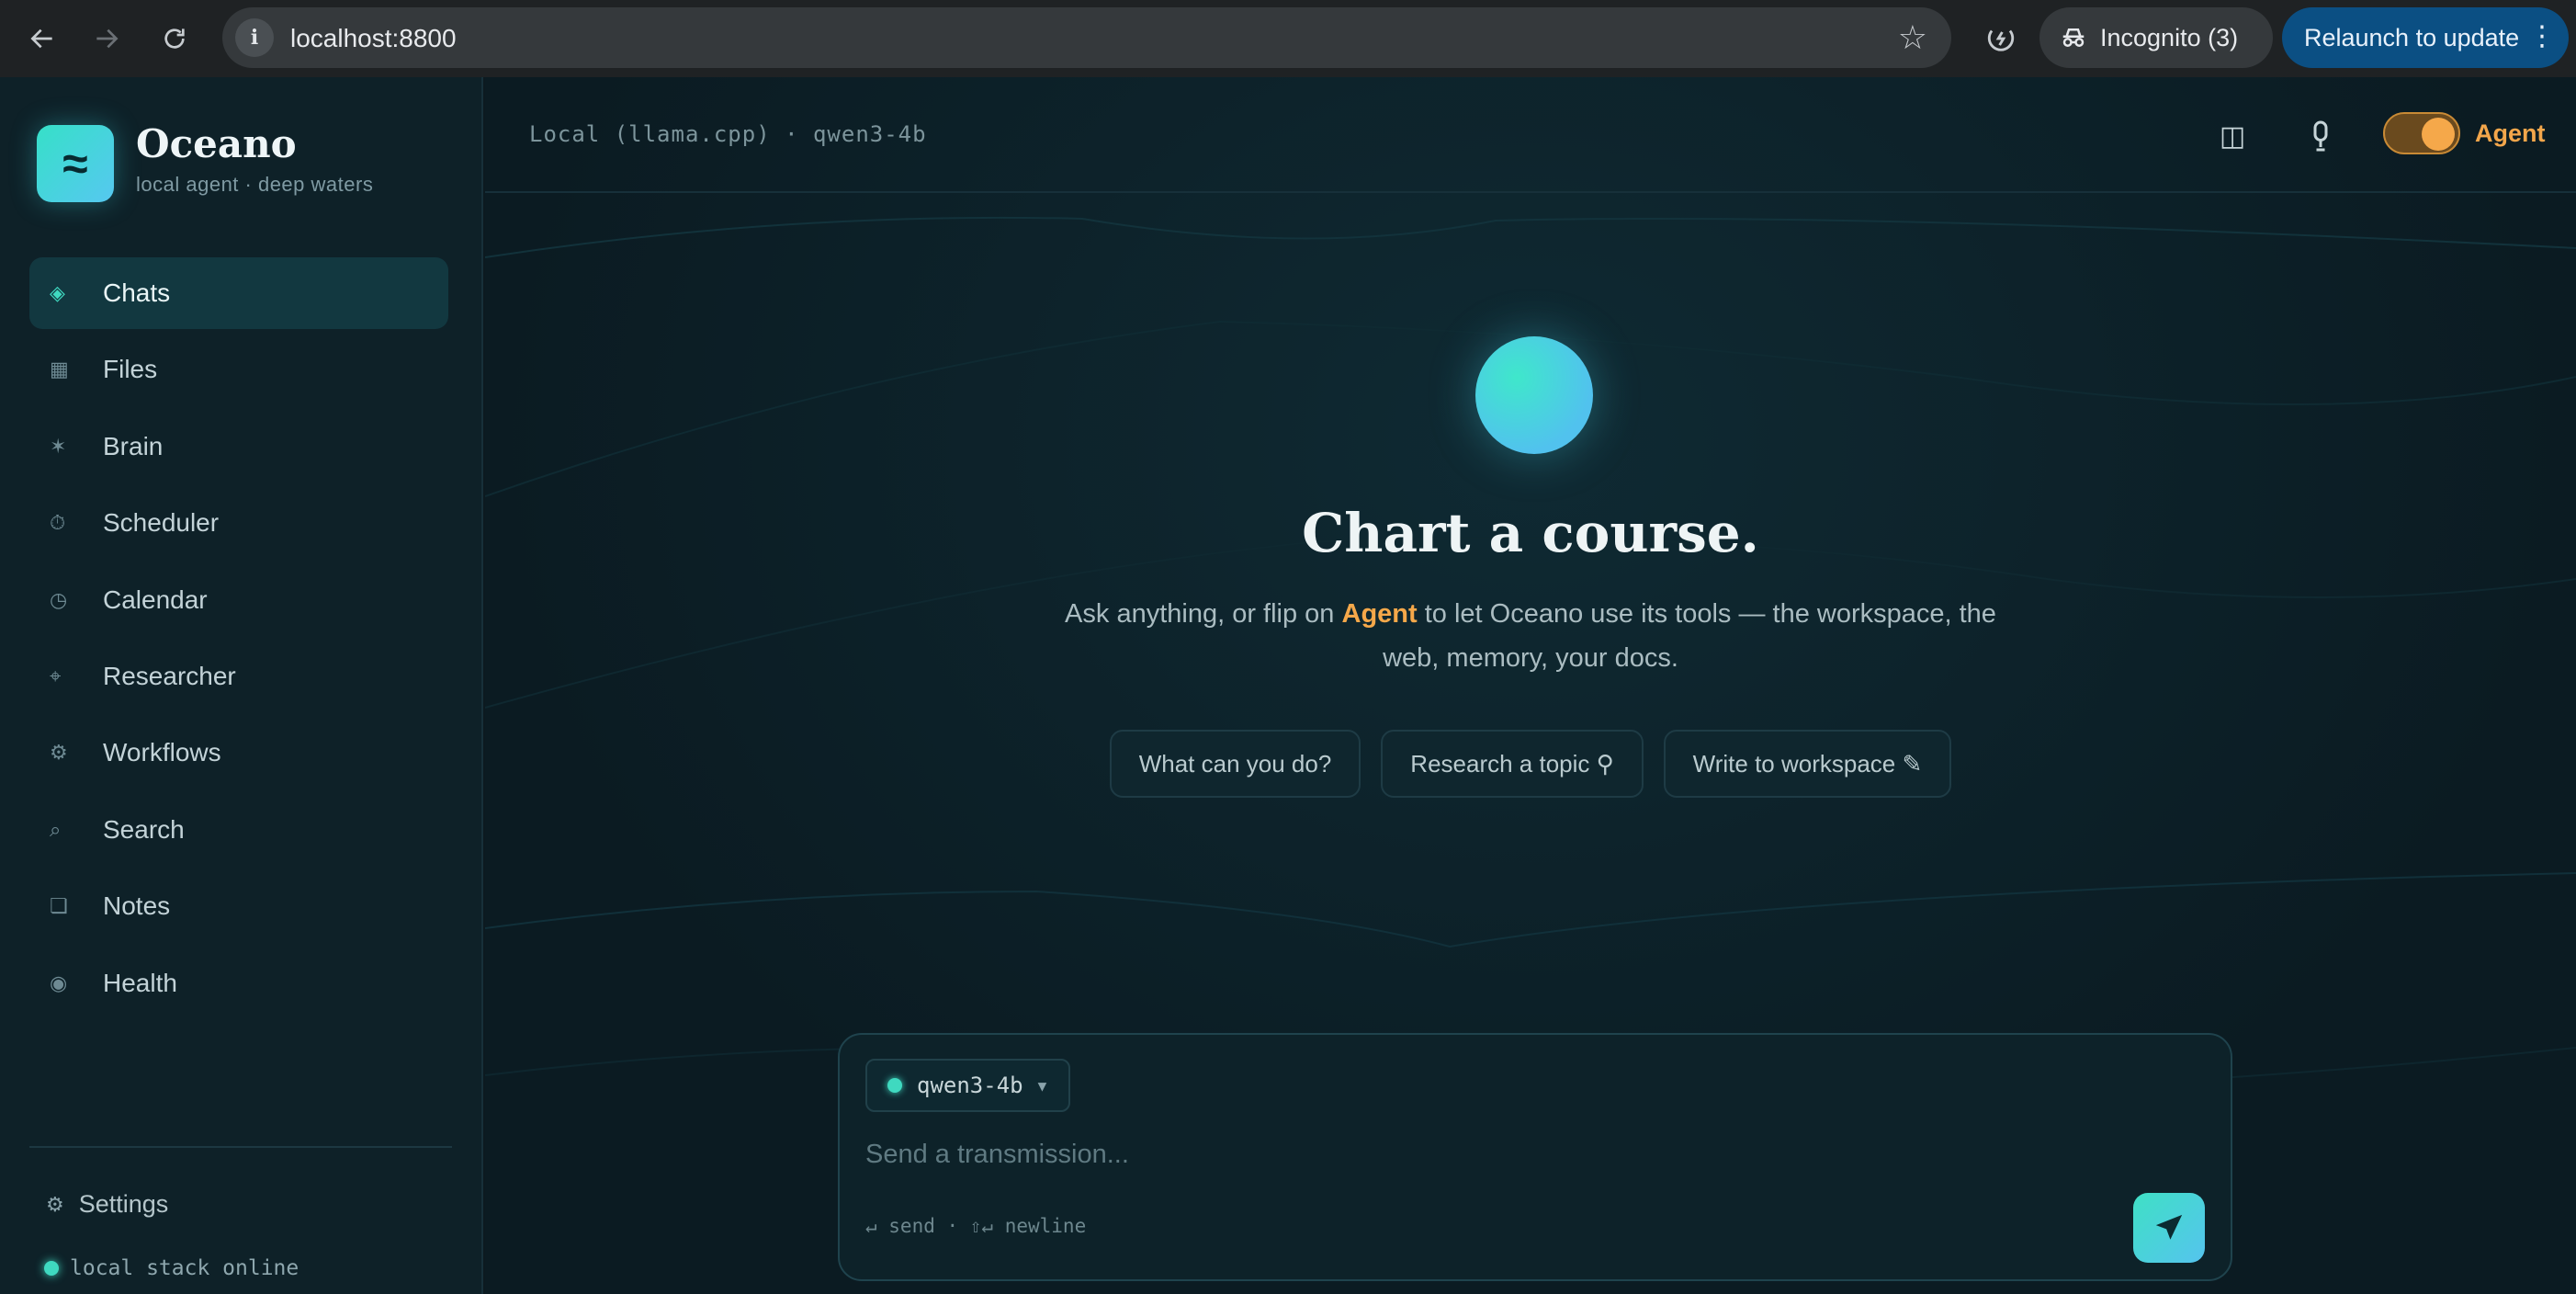  I want to click on model-status-dot-icon, so click(894, 1085).